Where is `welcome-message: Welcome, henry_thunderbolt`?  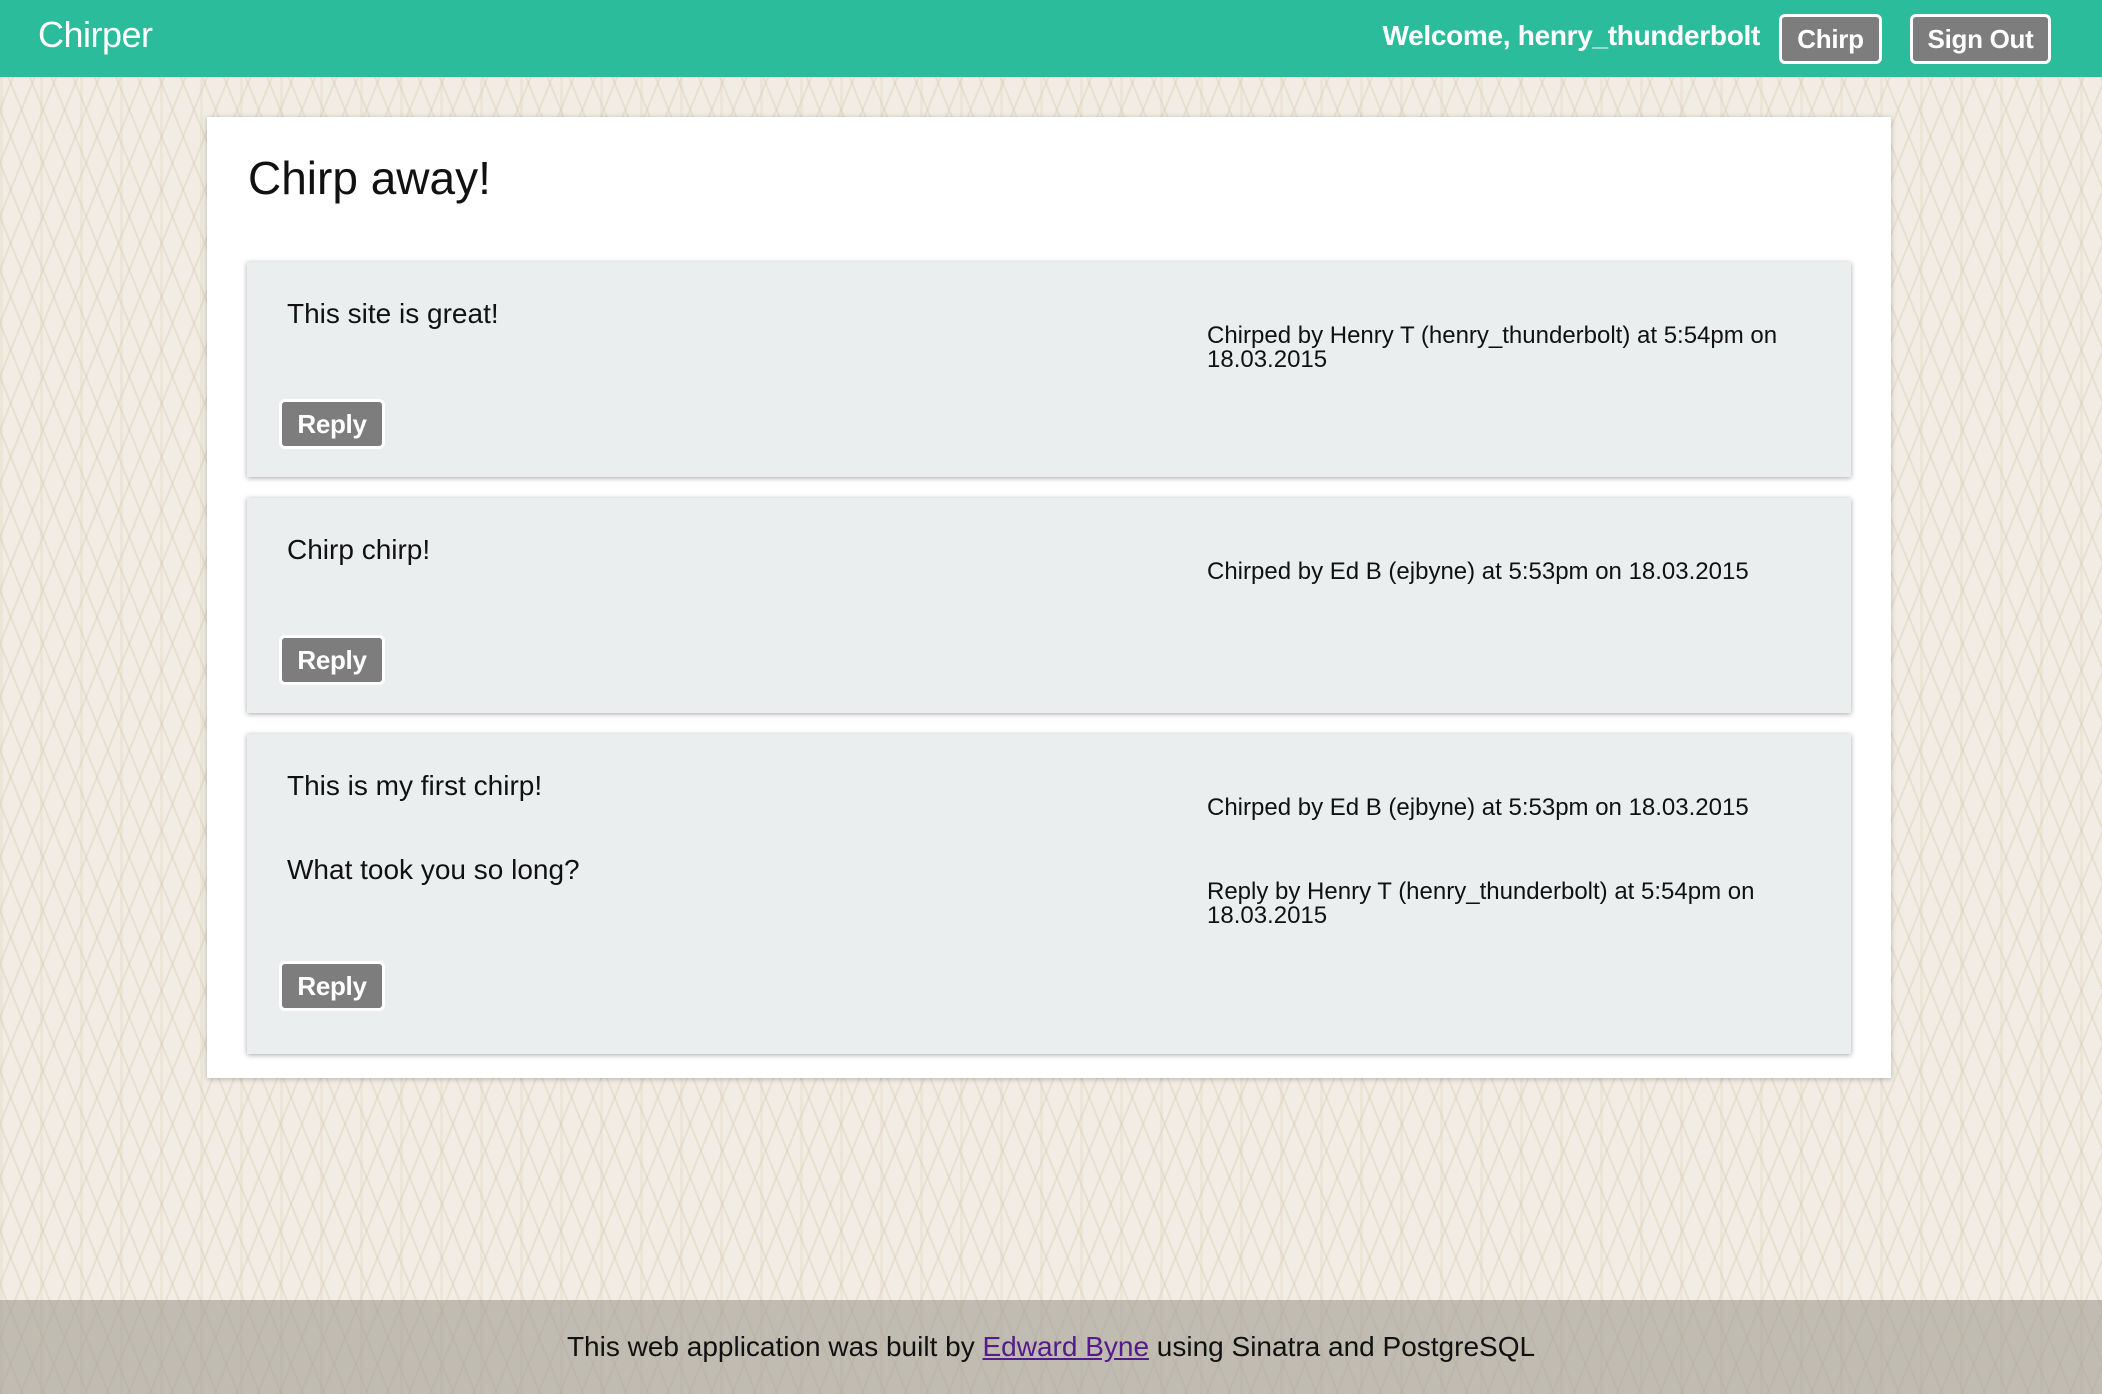 welcome-message: Welcome, henry_thunderbolt is located at coordinates (1571, 35).